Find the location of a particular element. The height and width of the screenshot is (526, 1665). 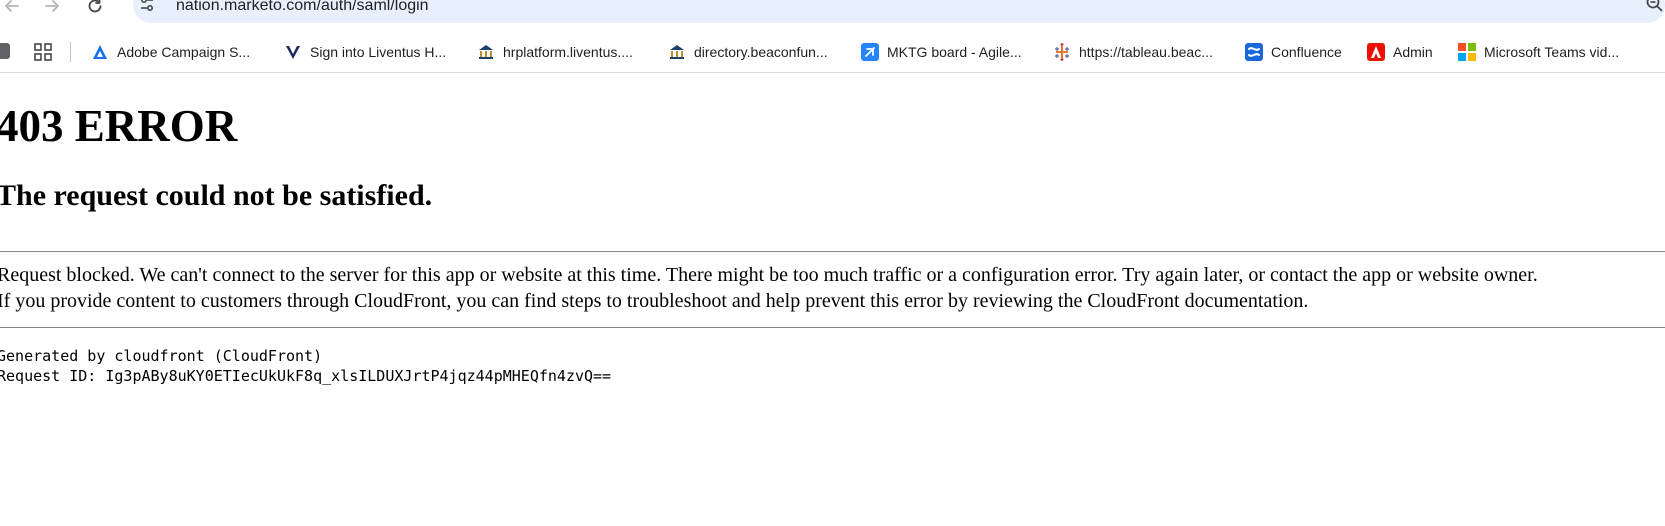

bookmark-admin: Admin is located at coordinates (1400, 52).